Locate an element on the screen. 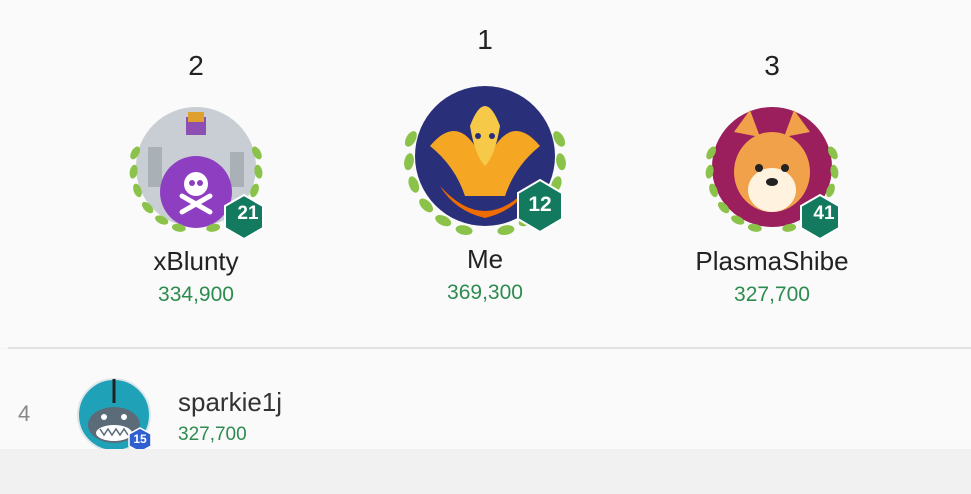 The height and width of the screenshot is (494, 971). level-badge: 41 is located at coordinates (824, 213).